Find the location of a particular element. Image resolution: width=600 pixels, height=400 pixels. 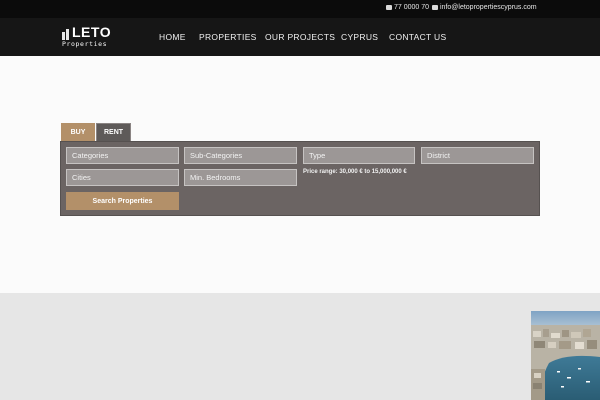

leto-logo: LETO Properties is located at coordinates (92, 37).